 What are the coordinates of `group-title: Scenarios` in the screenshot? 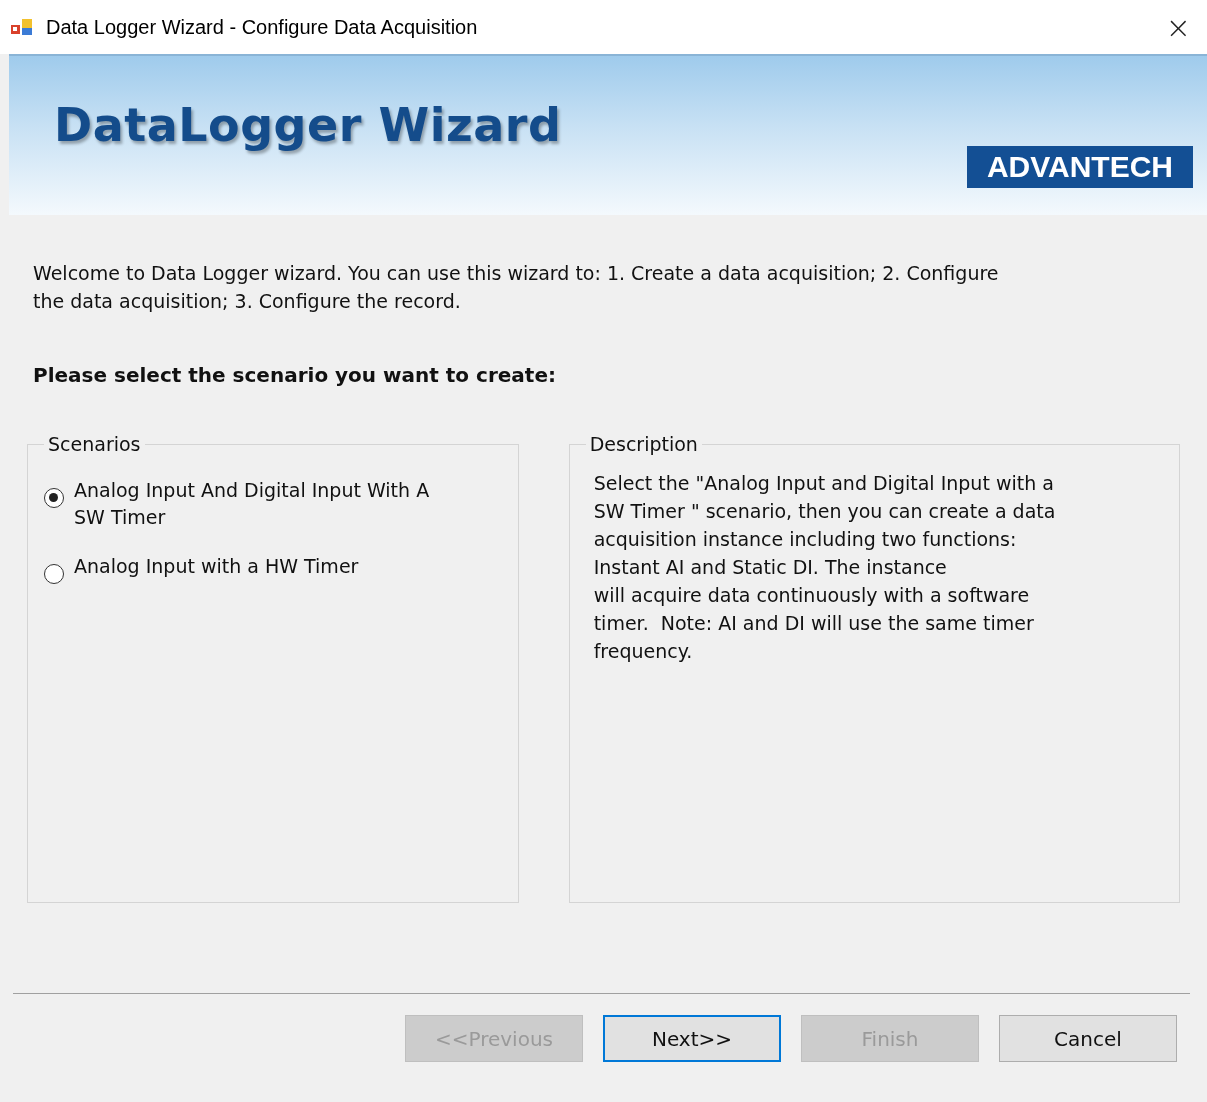 It's located at (94, 444).